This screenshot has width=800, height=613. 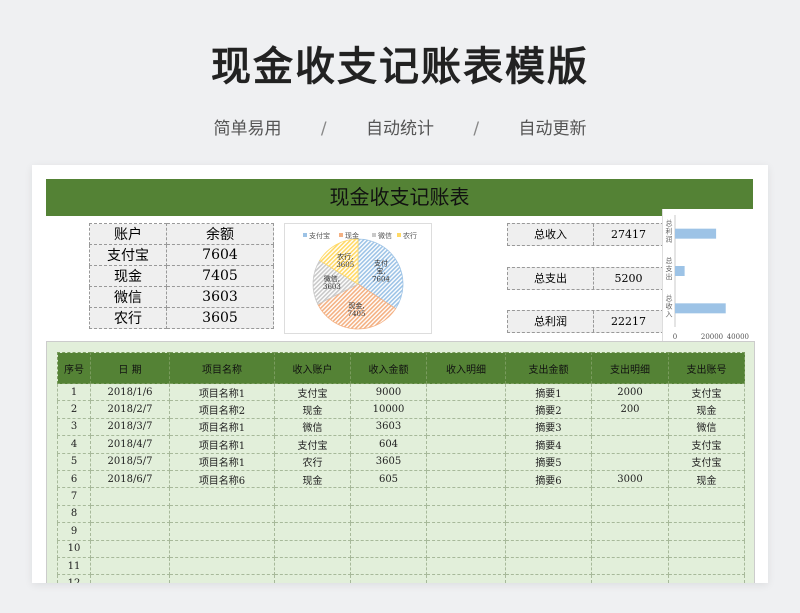 I want to click on table-cell: 摘要2, so click(x=548, y=409).